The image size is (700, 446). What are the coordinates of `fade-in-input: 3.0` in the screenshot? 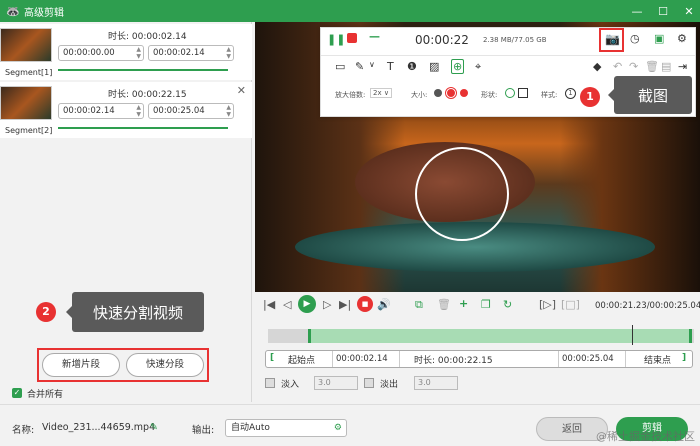 It's located at (336, 383).